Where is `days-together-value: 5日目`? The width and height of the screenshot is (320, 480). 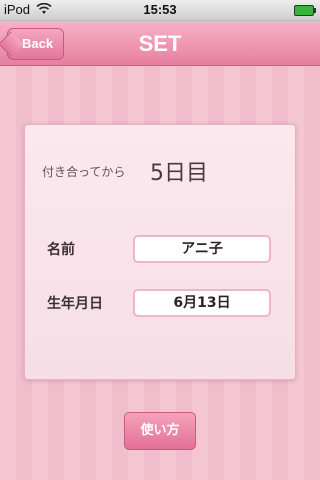
days-together-value: 5日目 is located at coordinates (179, 173).